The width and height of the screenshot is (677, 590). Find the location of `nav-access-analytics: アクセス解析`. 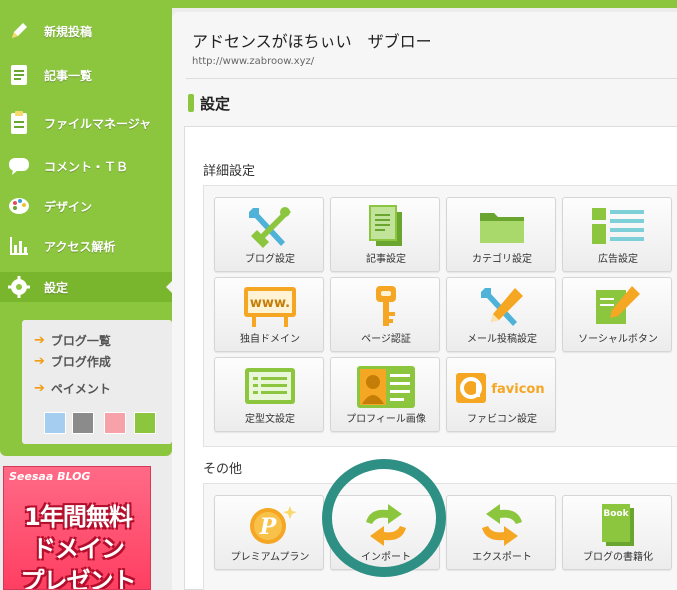

nav-access-analytics: アクセス解析 is located at coordinates (86, 246).